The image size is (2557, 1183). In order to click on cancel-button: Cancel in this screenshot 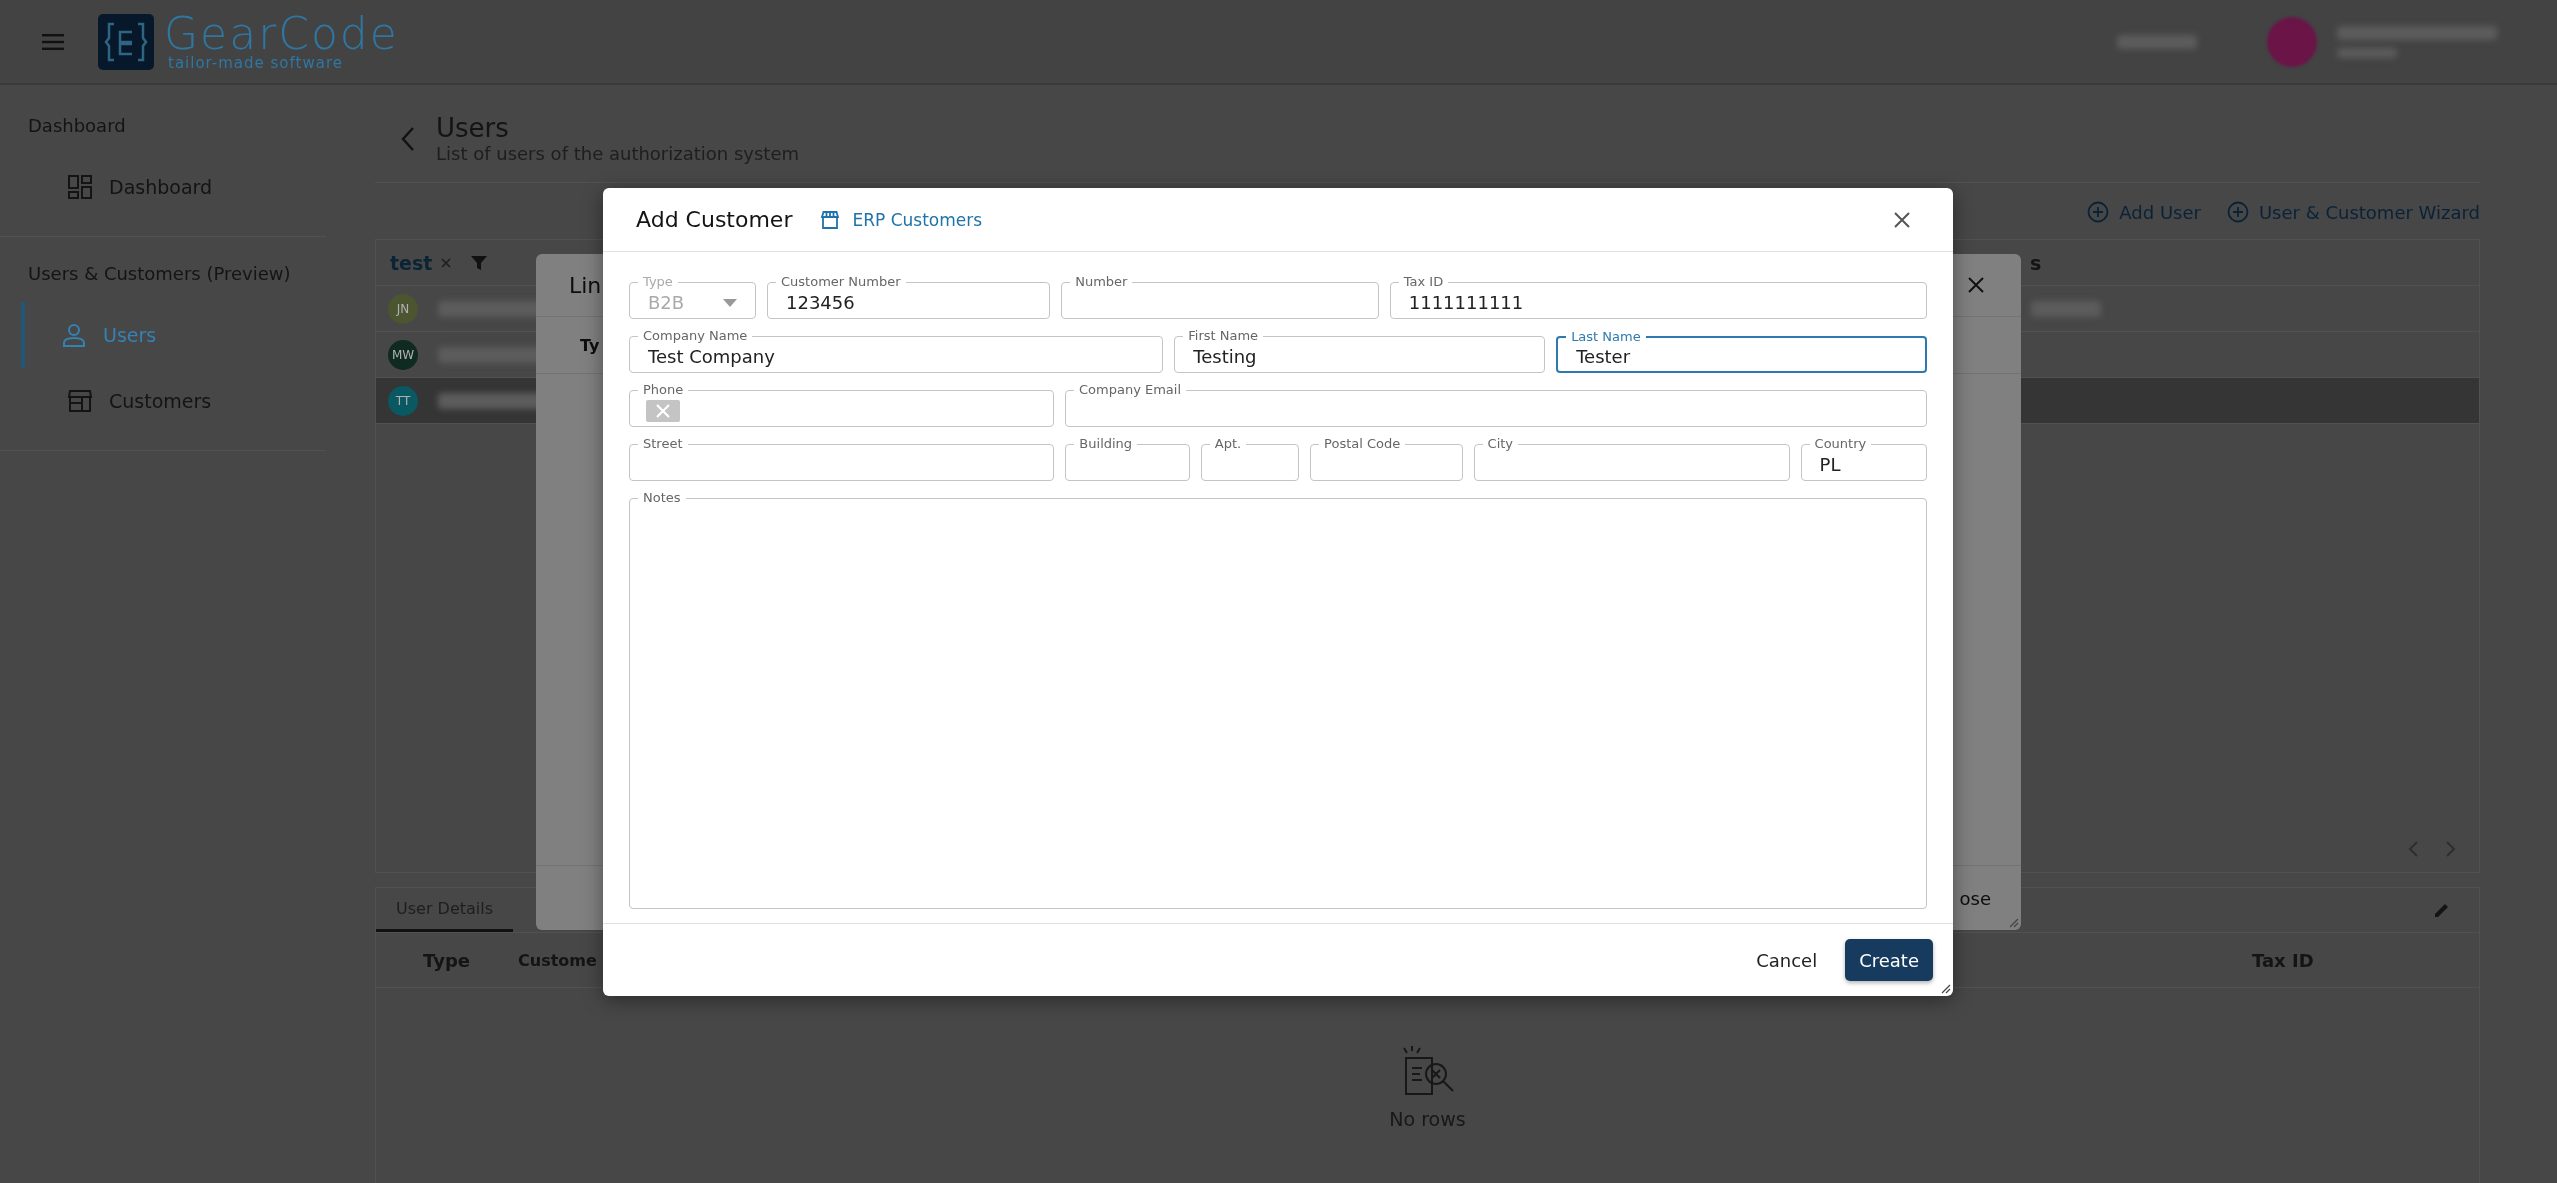, I will do `click(1787, 960)`.